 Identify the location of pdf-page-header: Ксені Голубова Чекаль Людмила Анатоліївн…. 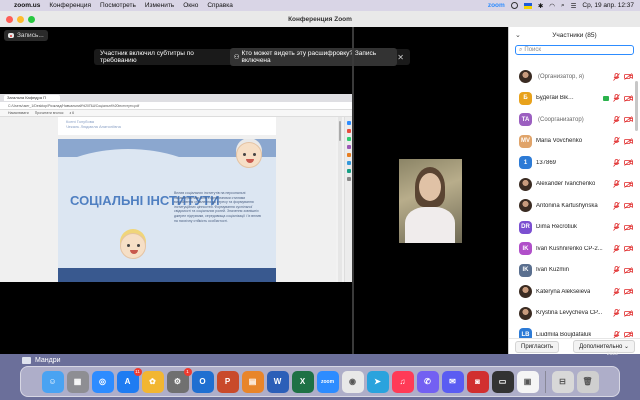
(167, 126).